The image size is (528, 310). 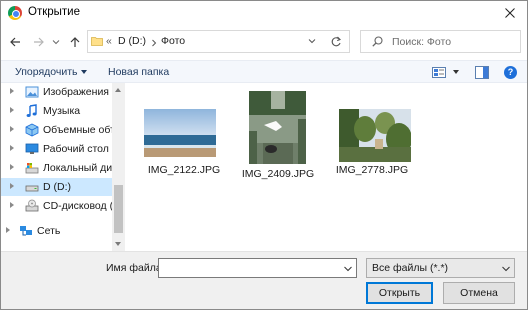 I want to click on scrollbar-thumb, so click(x=118, y=209).